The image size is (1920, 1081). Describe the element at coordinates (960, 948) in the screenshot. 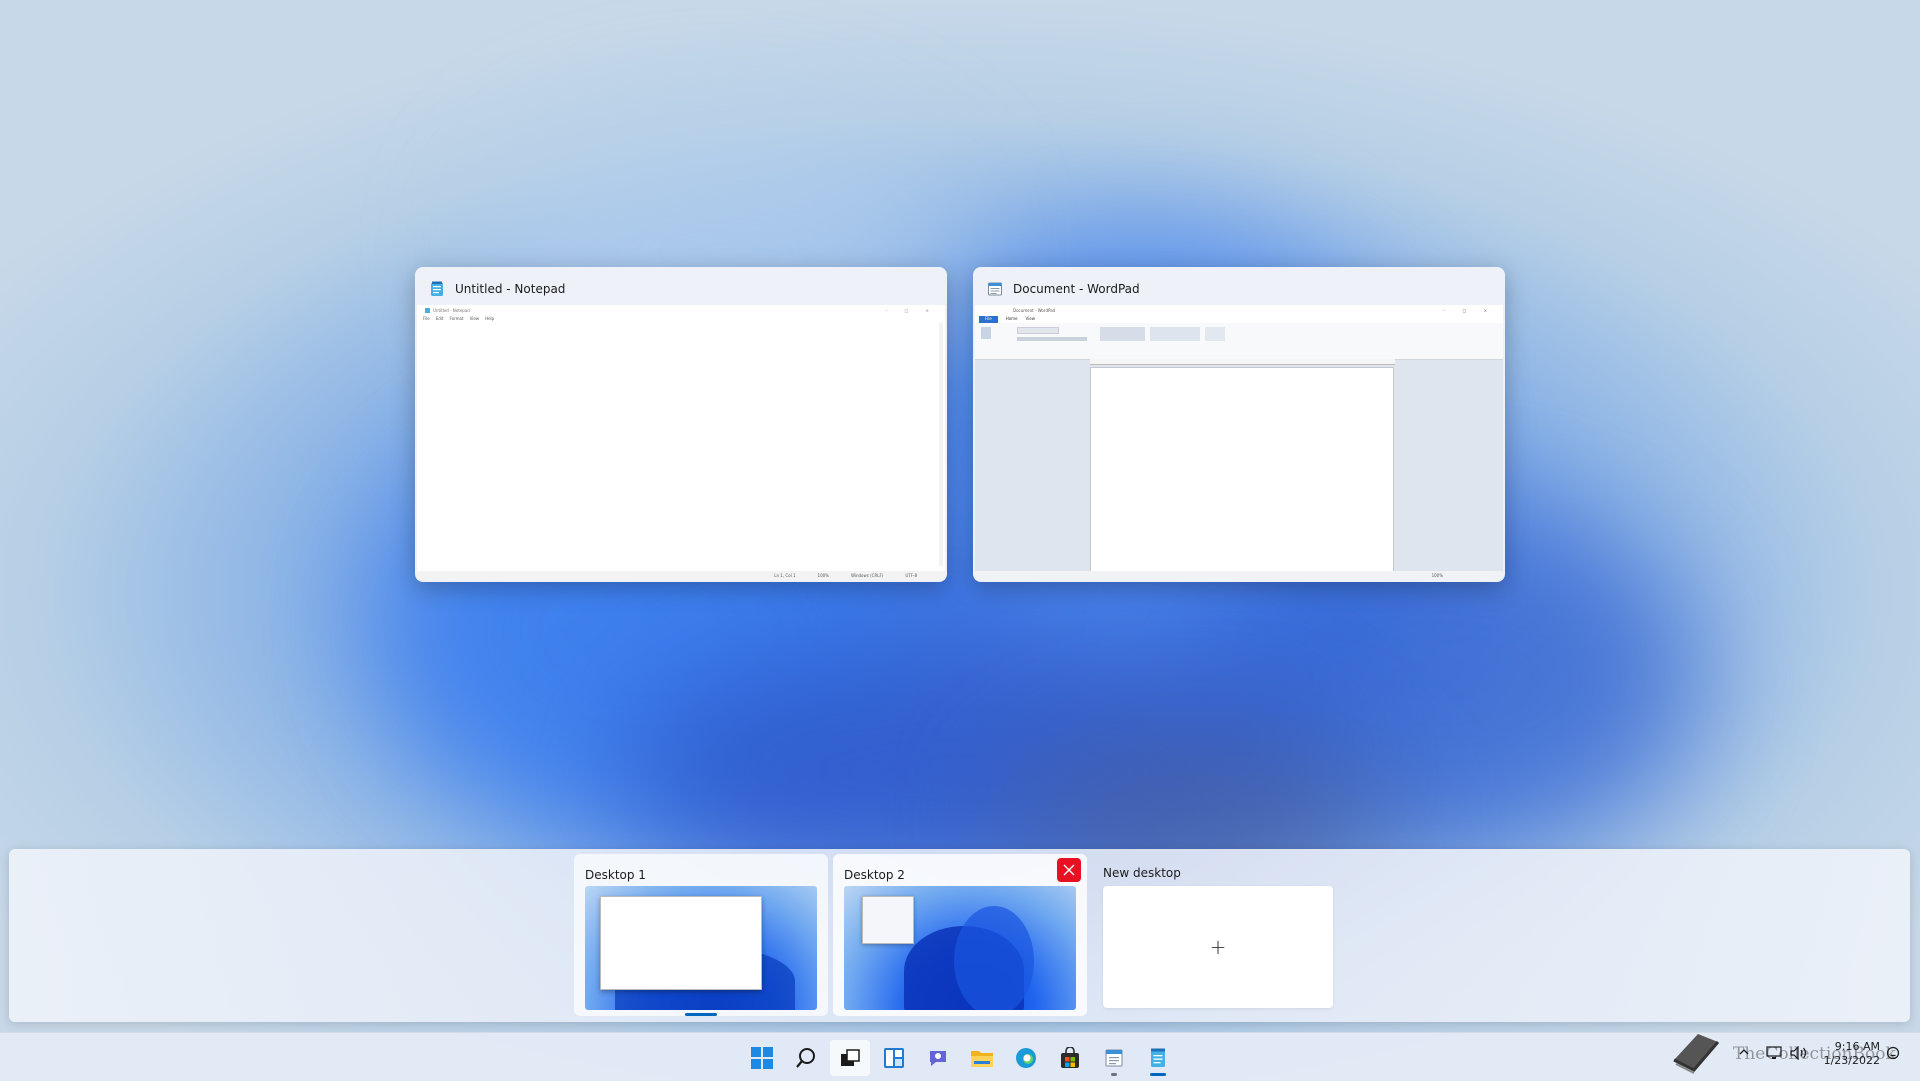

I see `desktop-2-thumbnail` at that location.